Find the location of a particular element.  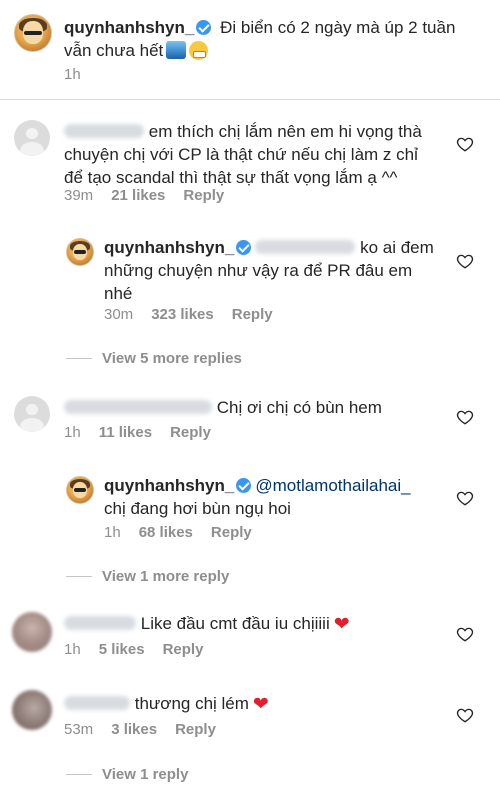

grimace-emoji-icon is located at coordinates (199, 50).